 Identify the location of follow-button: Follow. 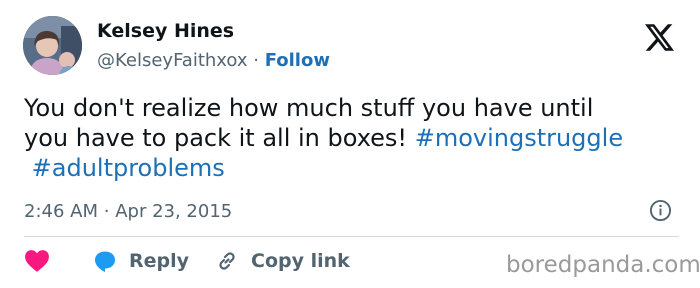
(297, 60).